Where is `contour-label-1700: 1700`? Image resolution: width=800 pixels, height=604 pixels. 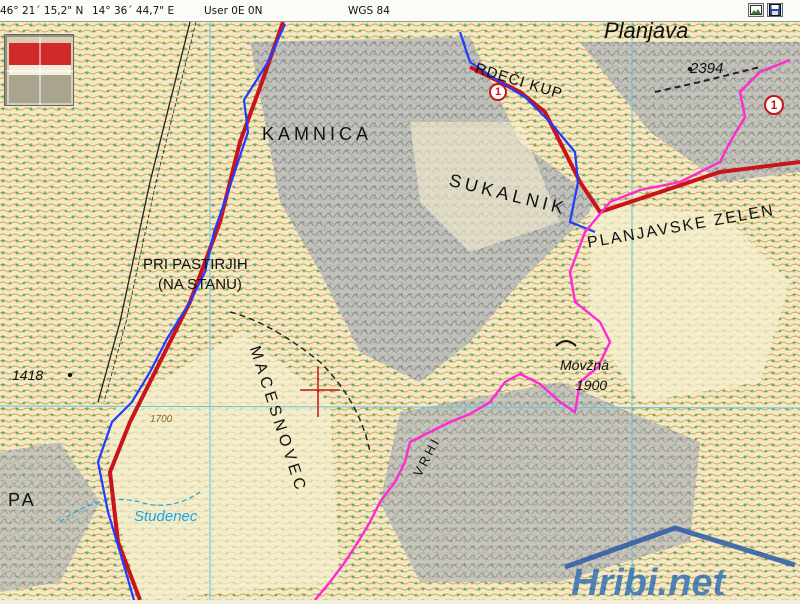
contour-label-1700: 1700 is located at coordinates (161, 419).